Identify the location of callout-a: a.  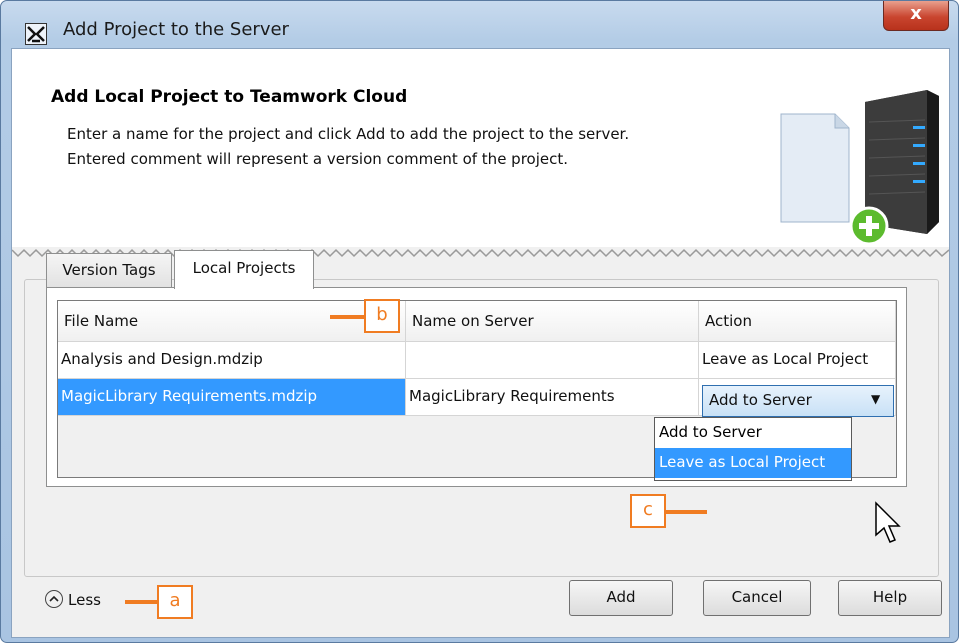
(175, 602).